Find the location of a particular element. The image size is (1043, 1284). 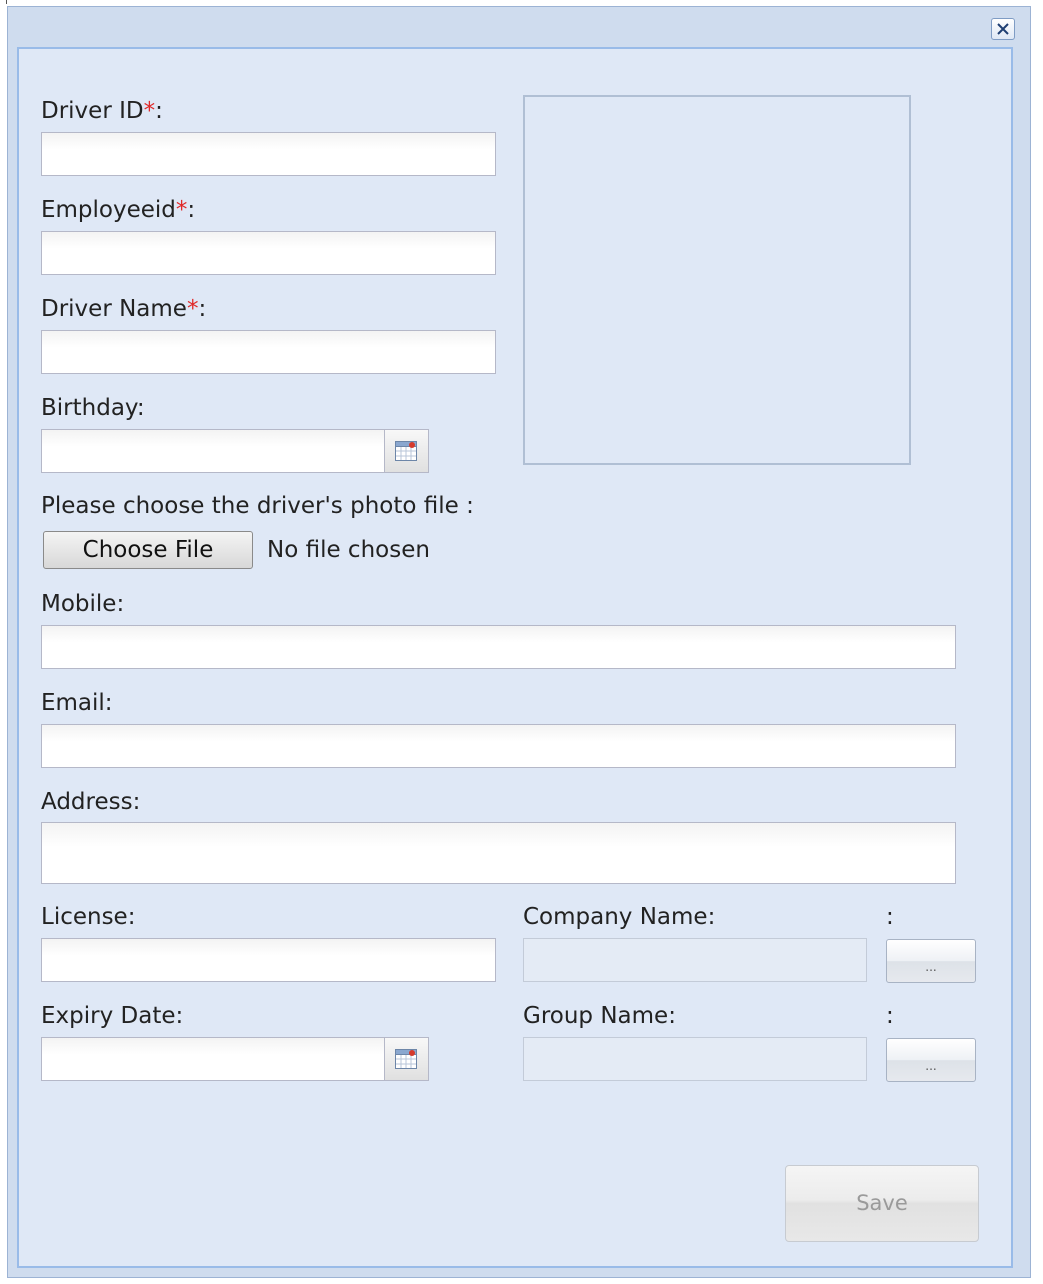

expiry-calendar-button is located at coordinates (407, 1059).